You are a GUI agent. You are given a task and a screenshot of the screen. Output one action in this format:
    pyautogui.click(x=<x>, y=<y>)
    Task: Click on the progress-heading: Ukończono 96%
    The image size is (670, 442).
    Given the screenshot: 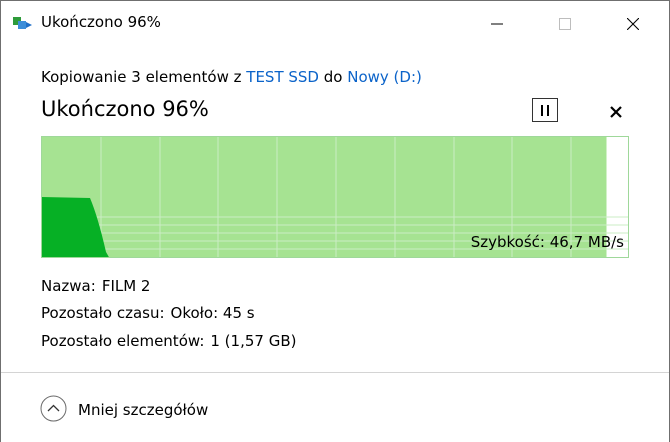 What is the action you would take?
    pyautogui.click(x=125, y=109)
    